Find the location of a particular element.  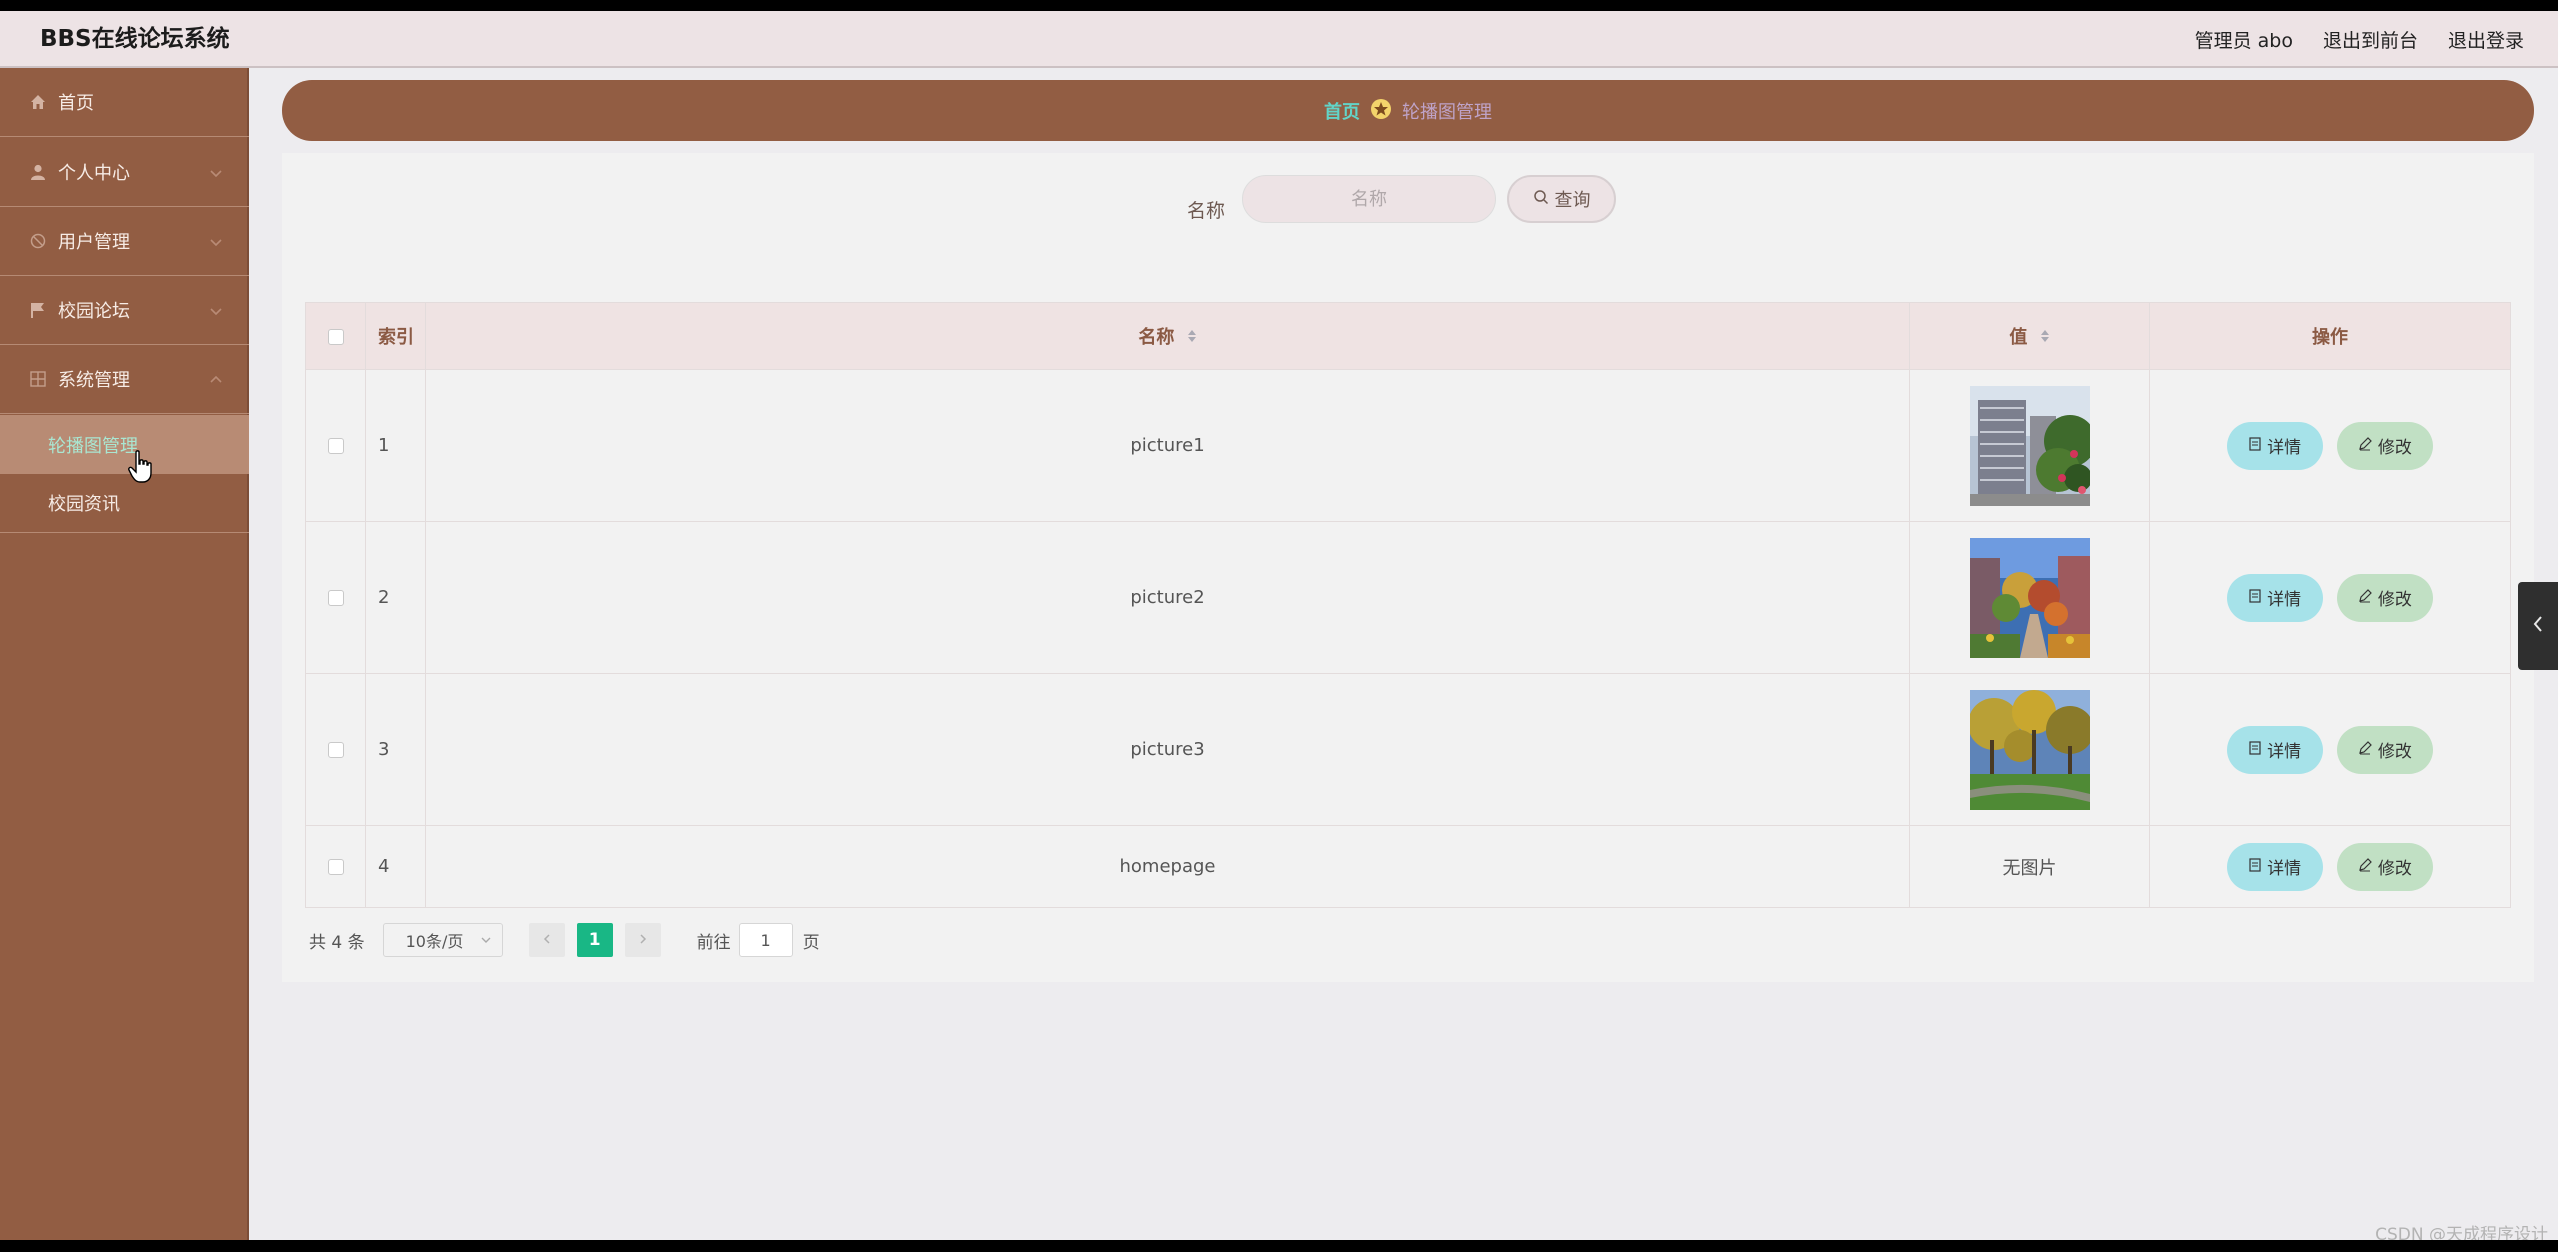

page-size-select: 10条/页 is located at coordinates (442, 940).